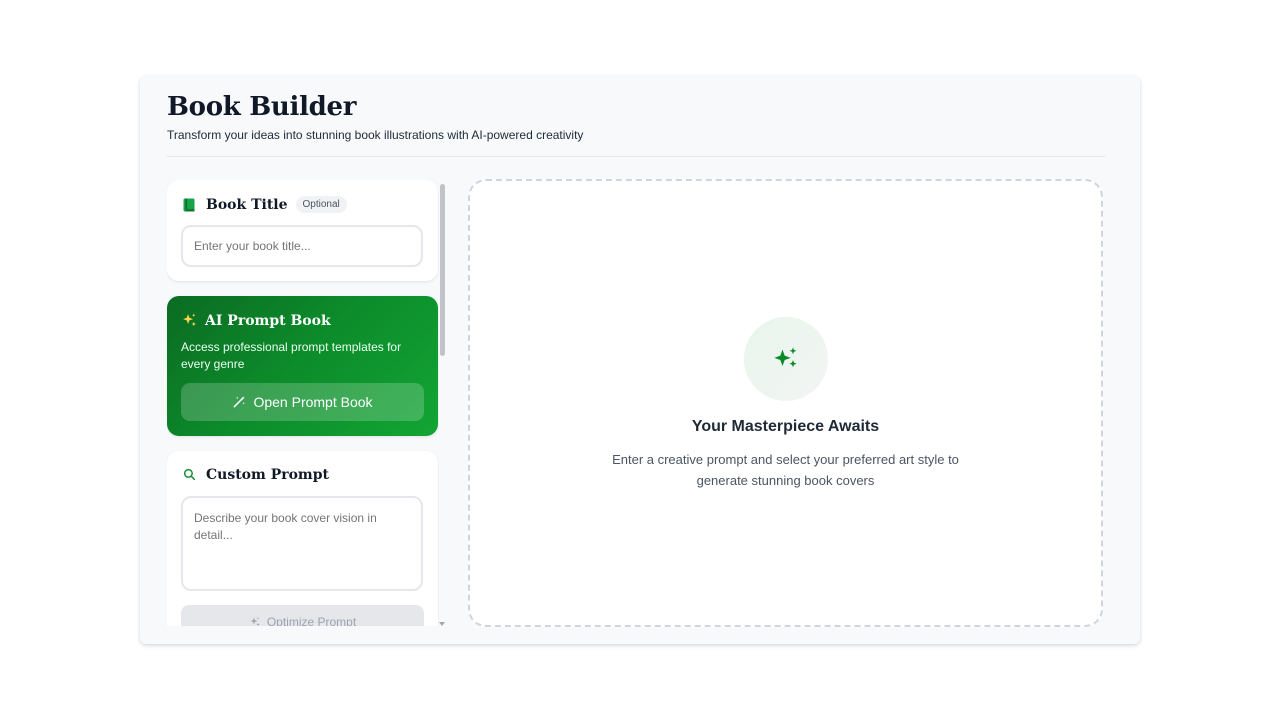 The width and height of the screenshot is (1280, 720). Describe the element at coordinates (313, 402) in the screenshot. I see `open-prompt-book-label: Open Prompt Book` at that location.